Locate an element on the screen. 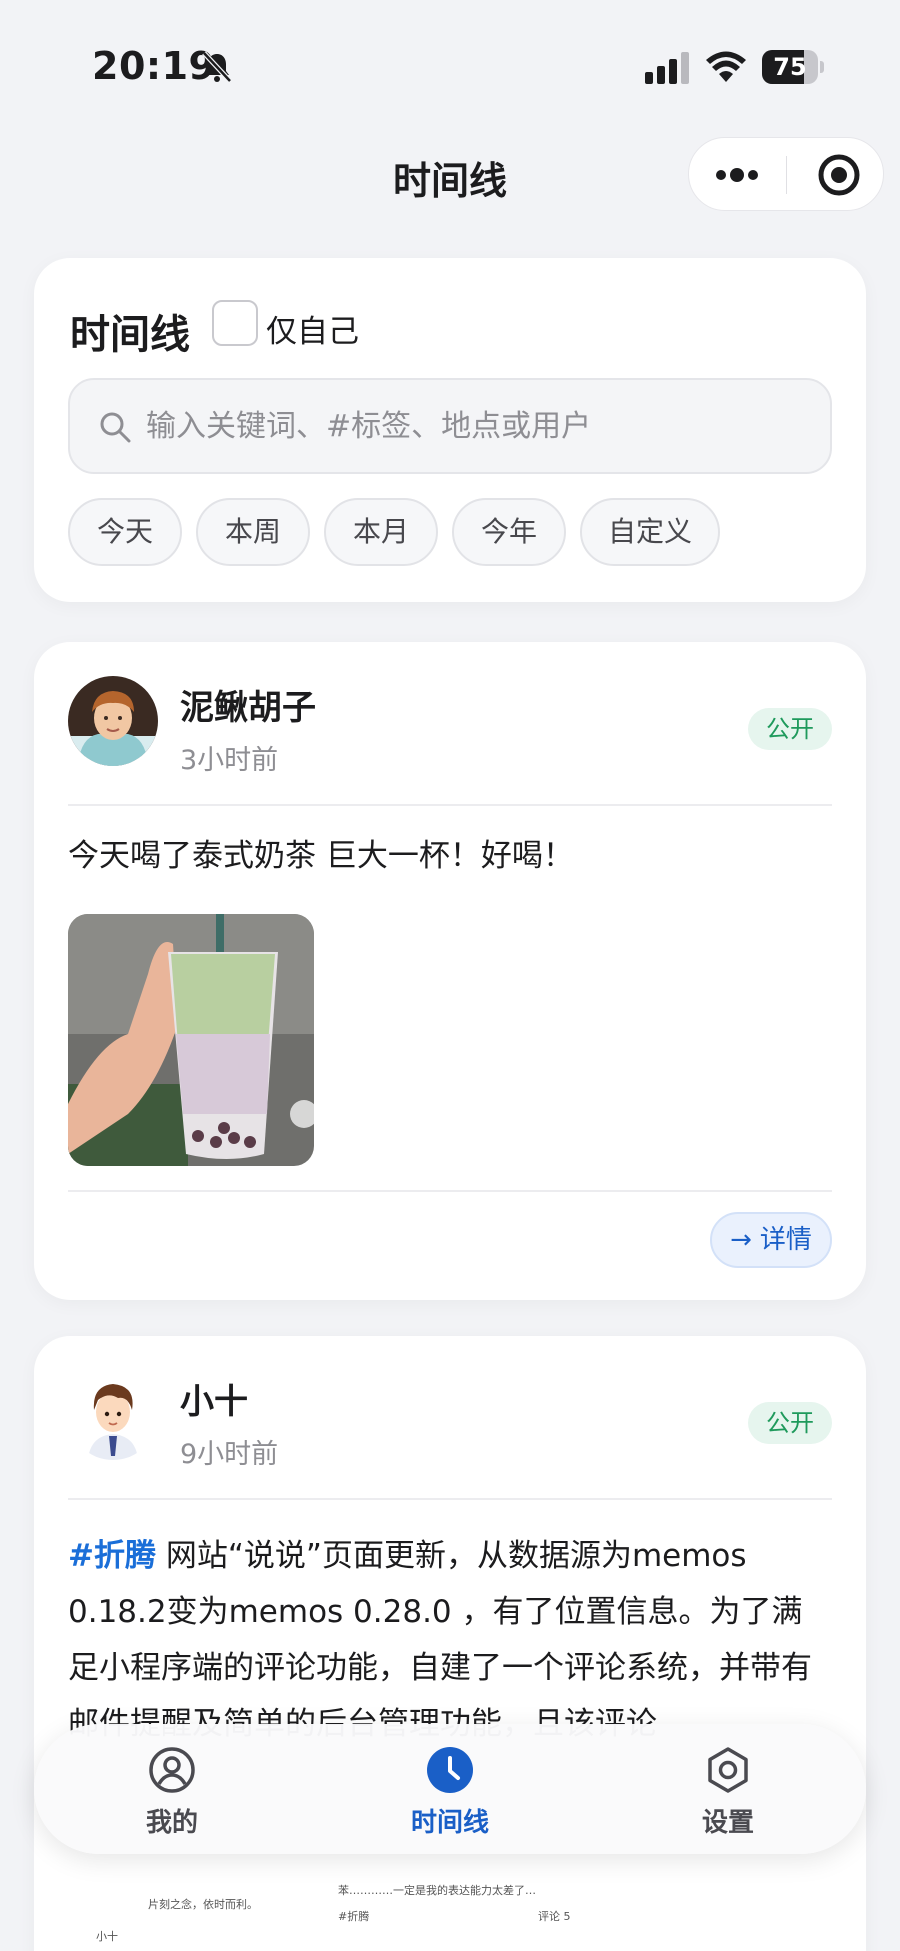 The image size is (900, 1951). only-self-checkbox is located at coordinates (235, 323).